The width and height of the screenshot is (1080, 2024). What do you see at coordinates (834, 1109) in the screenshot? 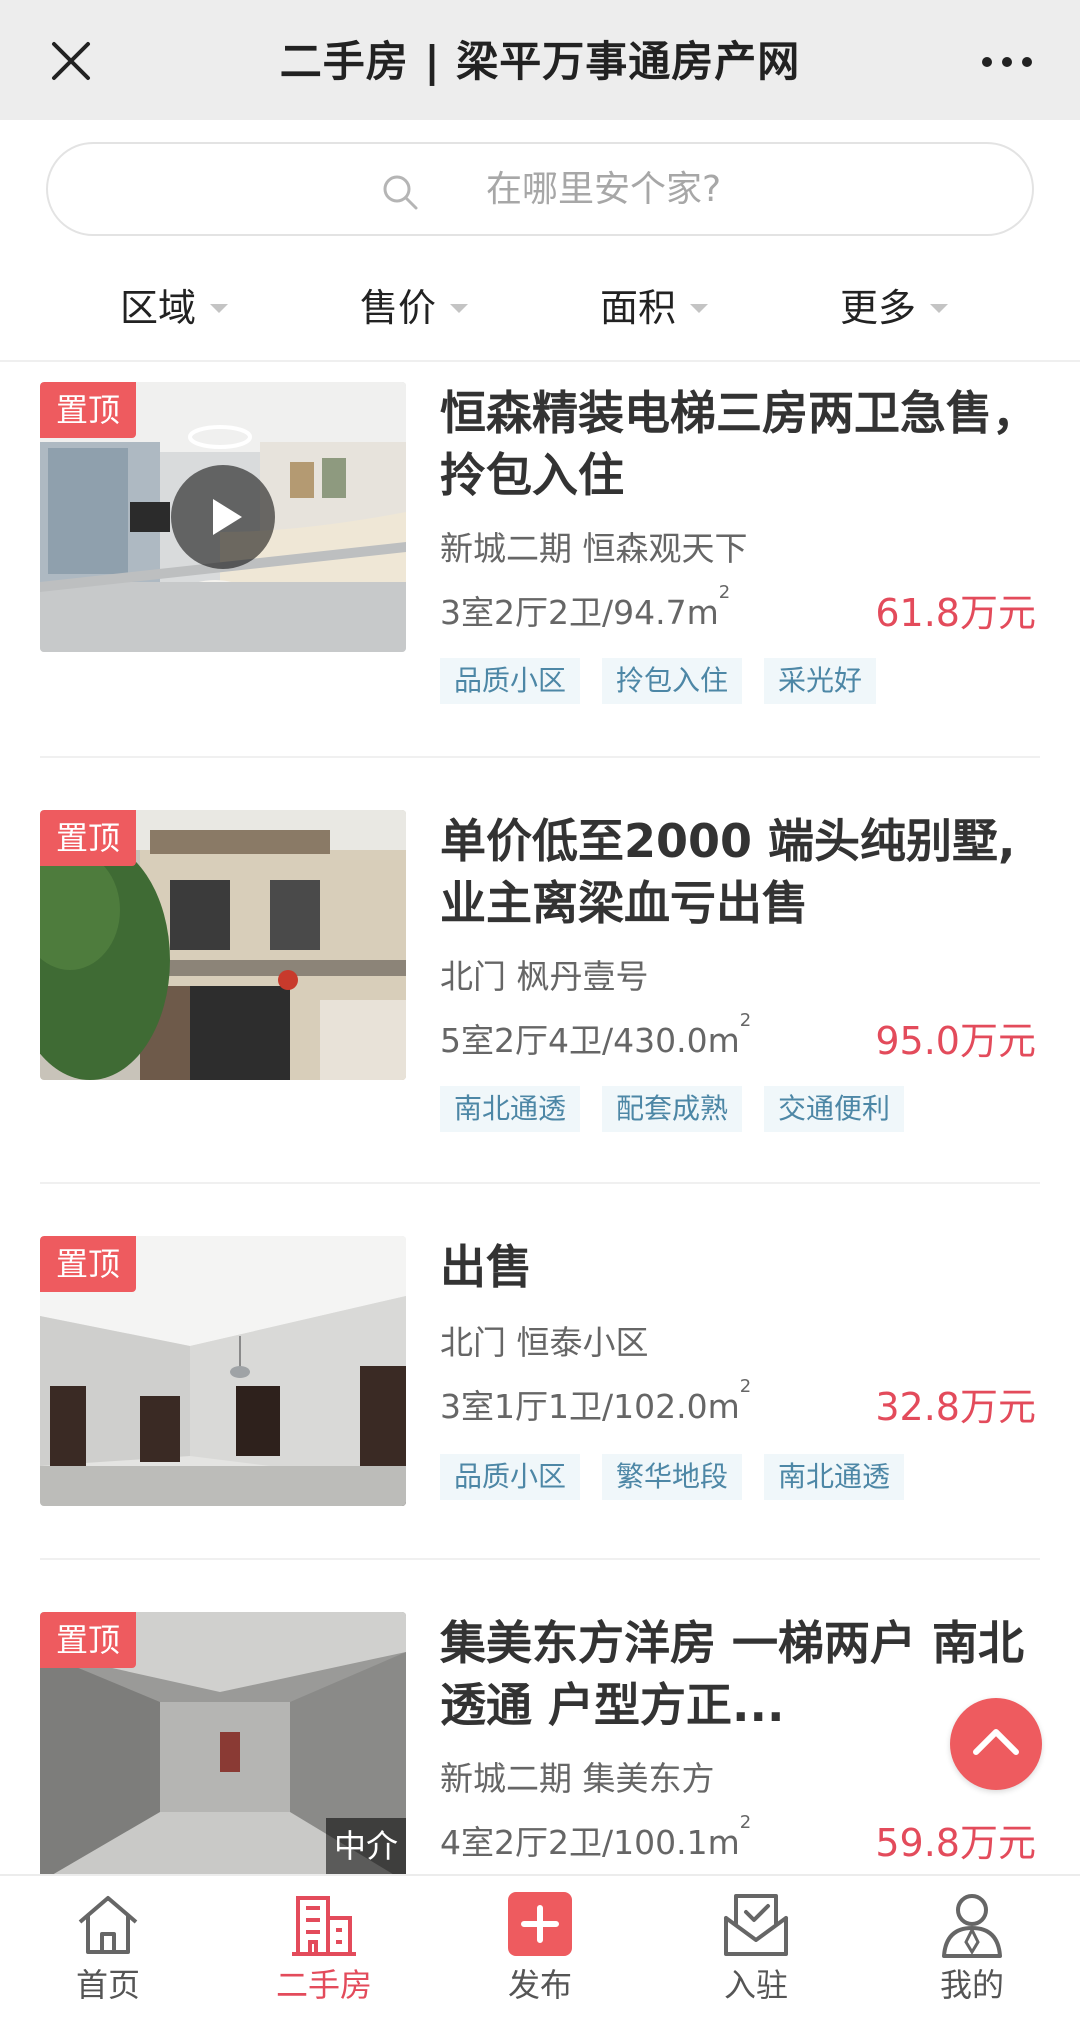
I see `listing-tag: 交通便利` at bounding box center [834, 1109].